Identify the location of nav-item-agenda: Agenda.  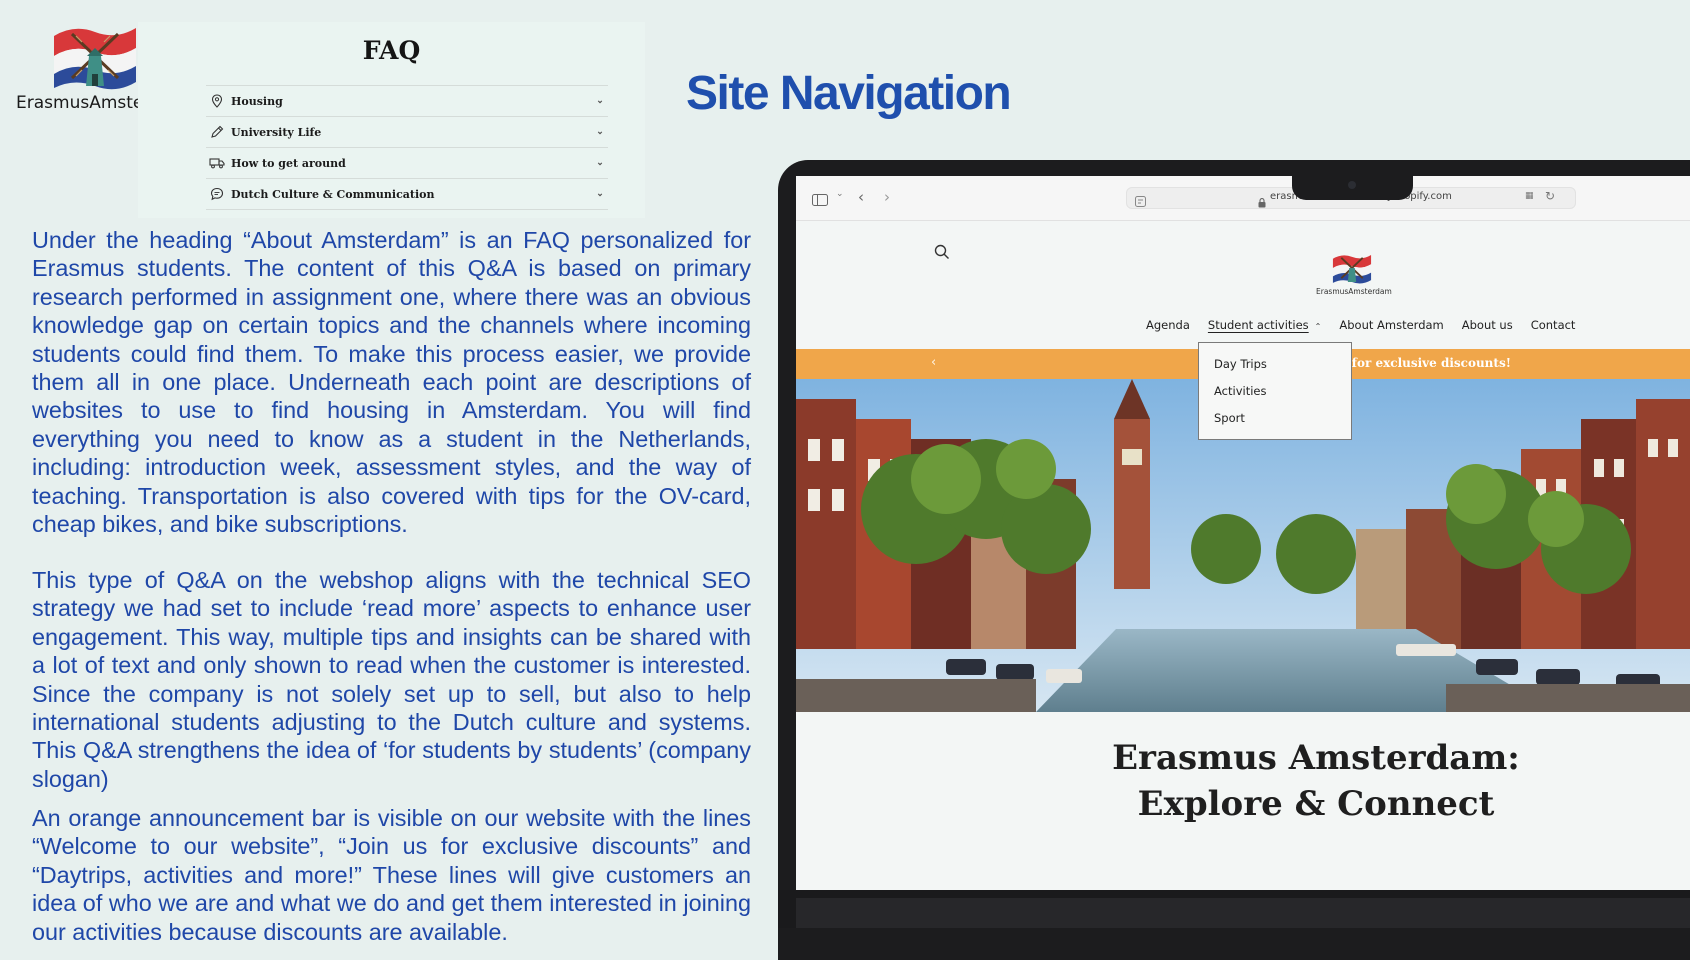
(1168, 325).